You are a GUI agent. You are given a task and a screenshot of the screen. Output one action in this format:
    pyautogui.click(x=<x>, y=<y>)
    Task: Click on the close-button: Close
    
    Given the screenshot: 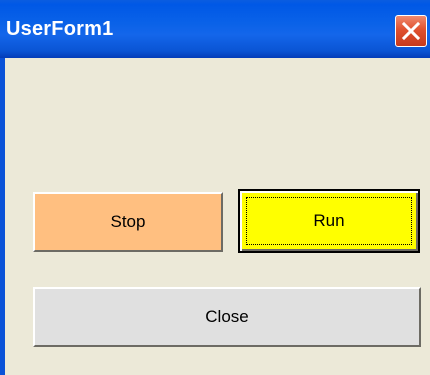 What is the action you would take?
    pyautogui.click(x=227, y=317)
    